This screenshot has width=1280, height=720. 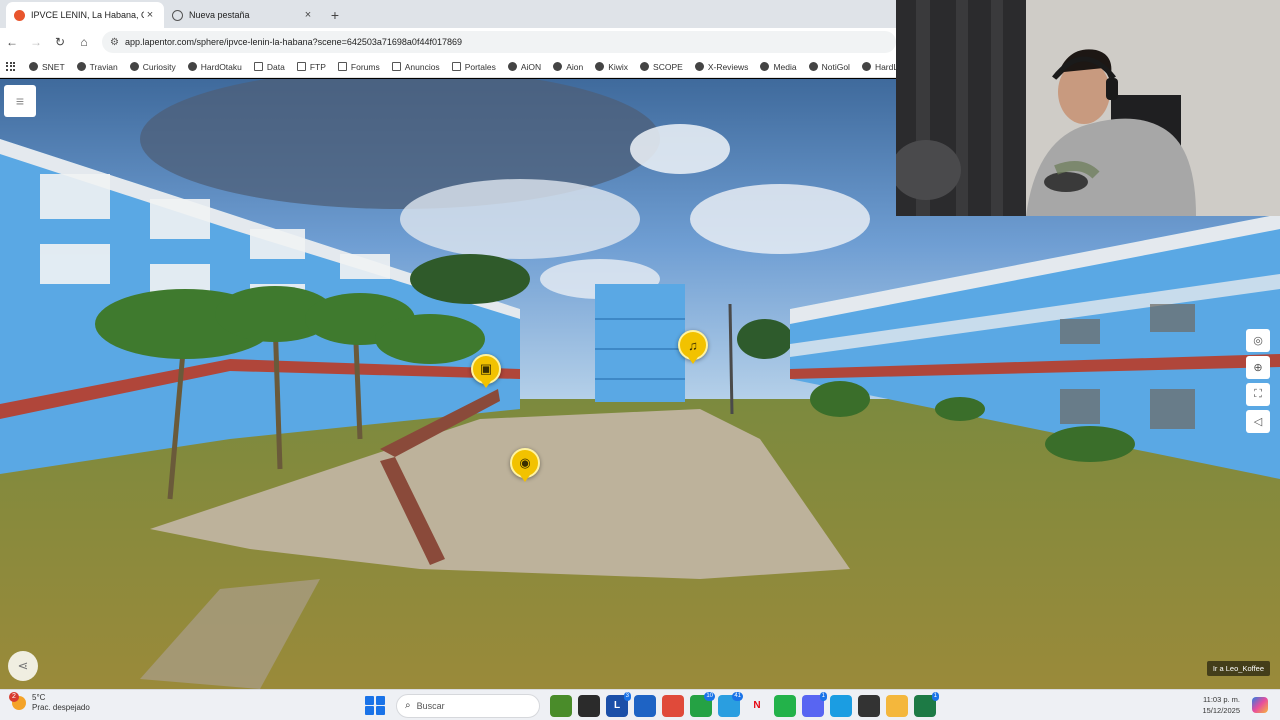 What do you see at coordinates (589, 705) in the screenshot?
I see `terminal-app-icon` at bounding box center [589, 705].